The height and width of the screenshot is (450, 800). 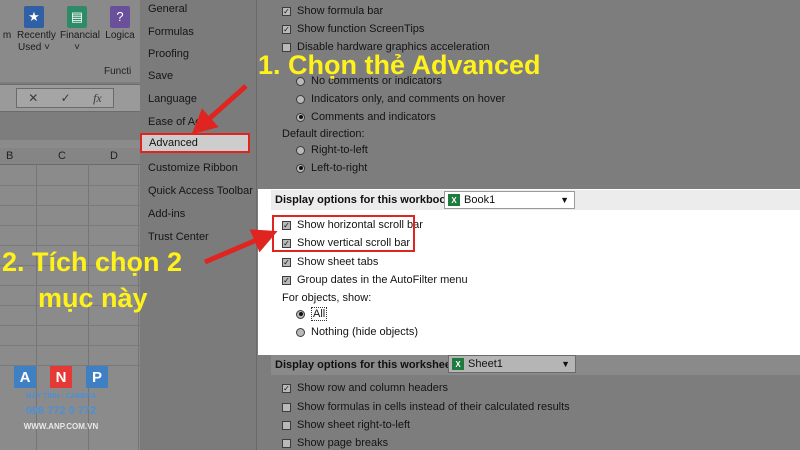 What do you see at coordinates (25, 377) in the screenshot?
I see `logo-letter: A` at bounding box center [25, 377].